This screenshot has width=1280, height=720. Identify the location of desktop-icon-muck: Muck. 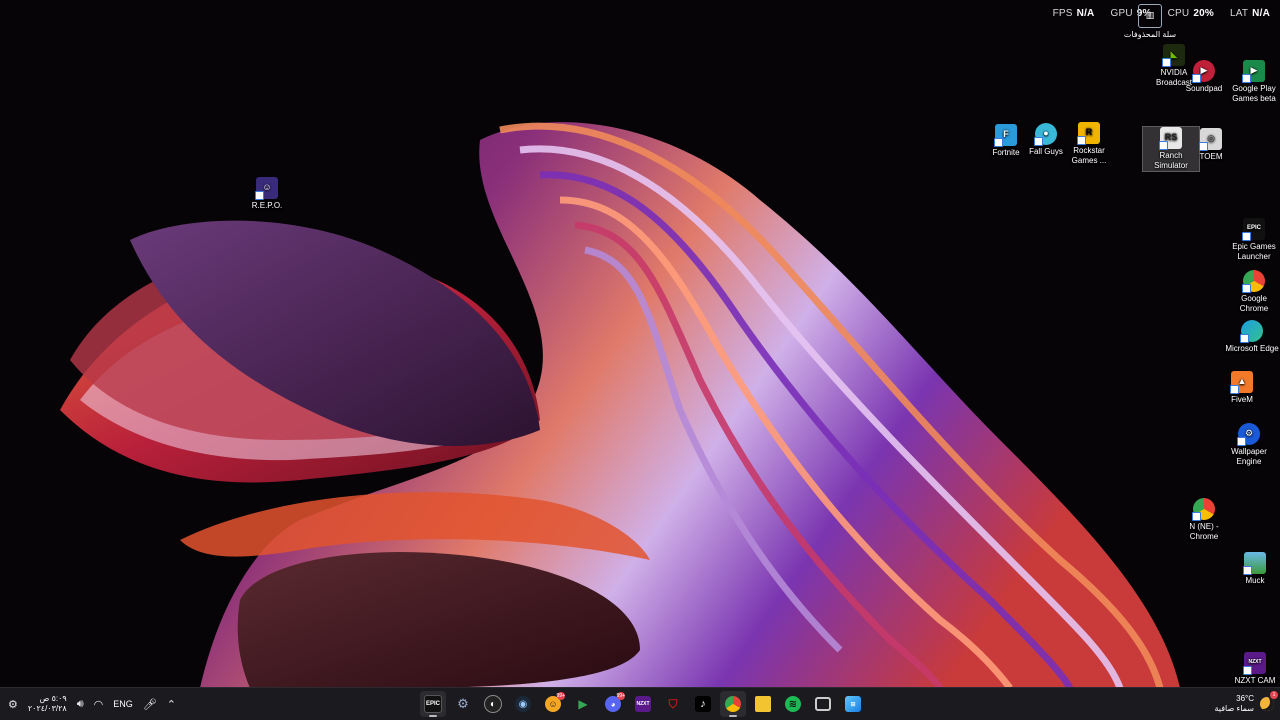
(1253, 569).